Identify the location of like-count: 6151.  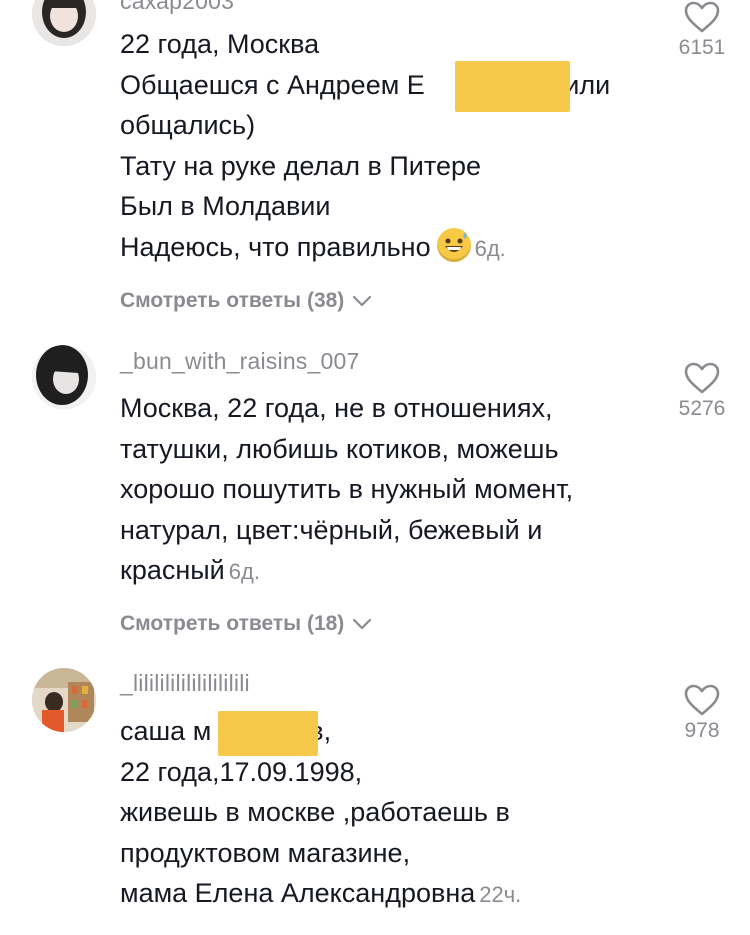
(702, 47).